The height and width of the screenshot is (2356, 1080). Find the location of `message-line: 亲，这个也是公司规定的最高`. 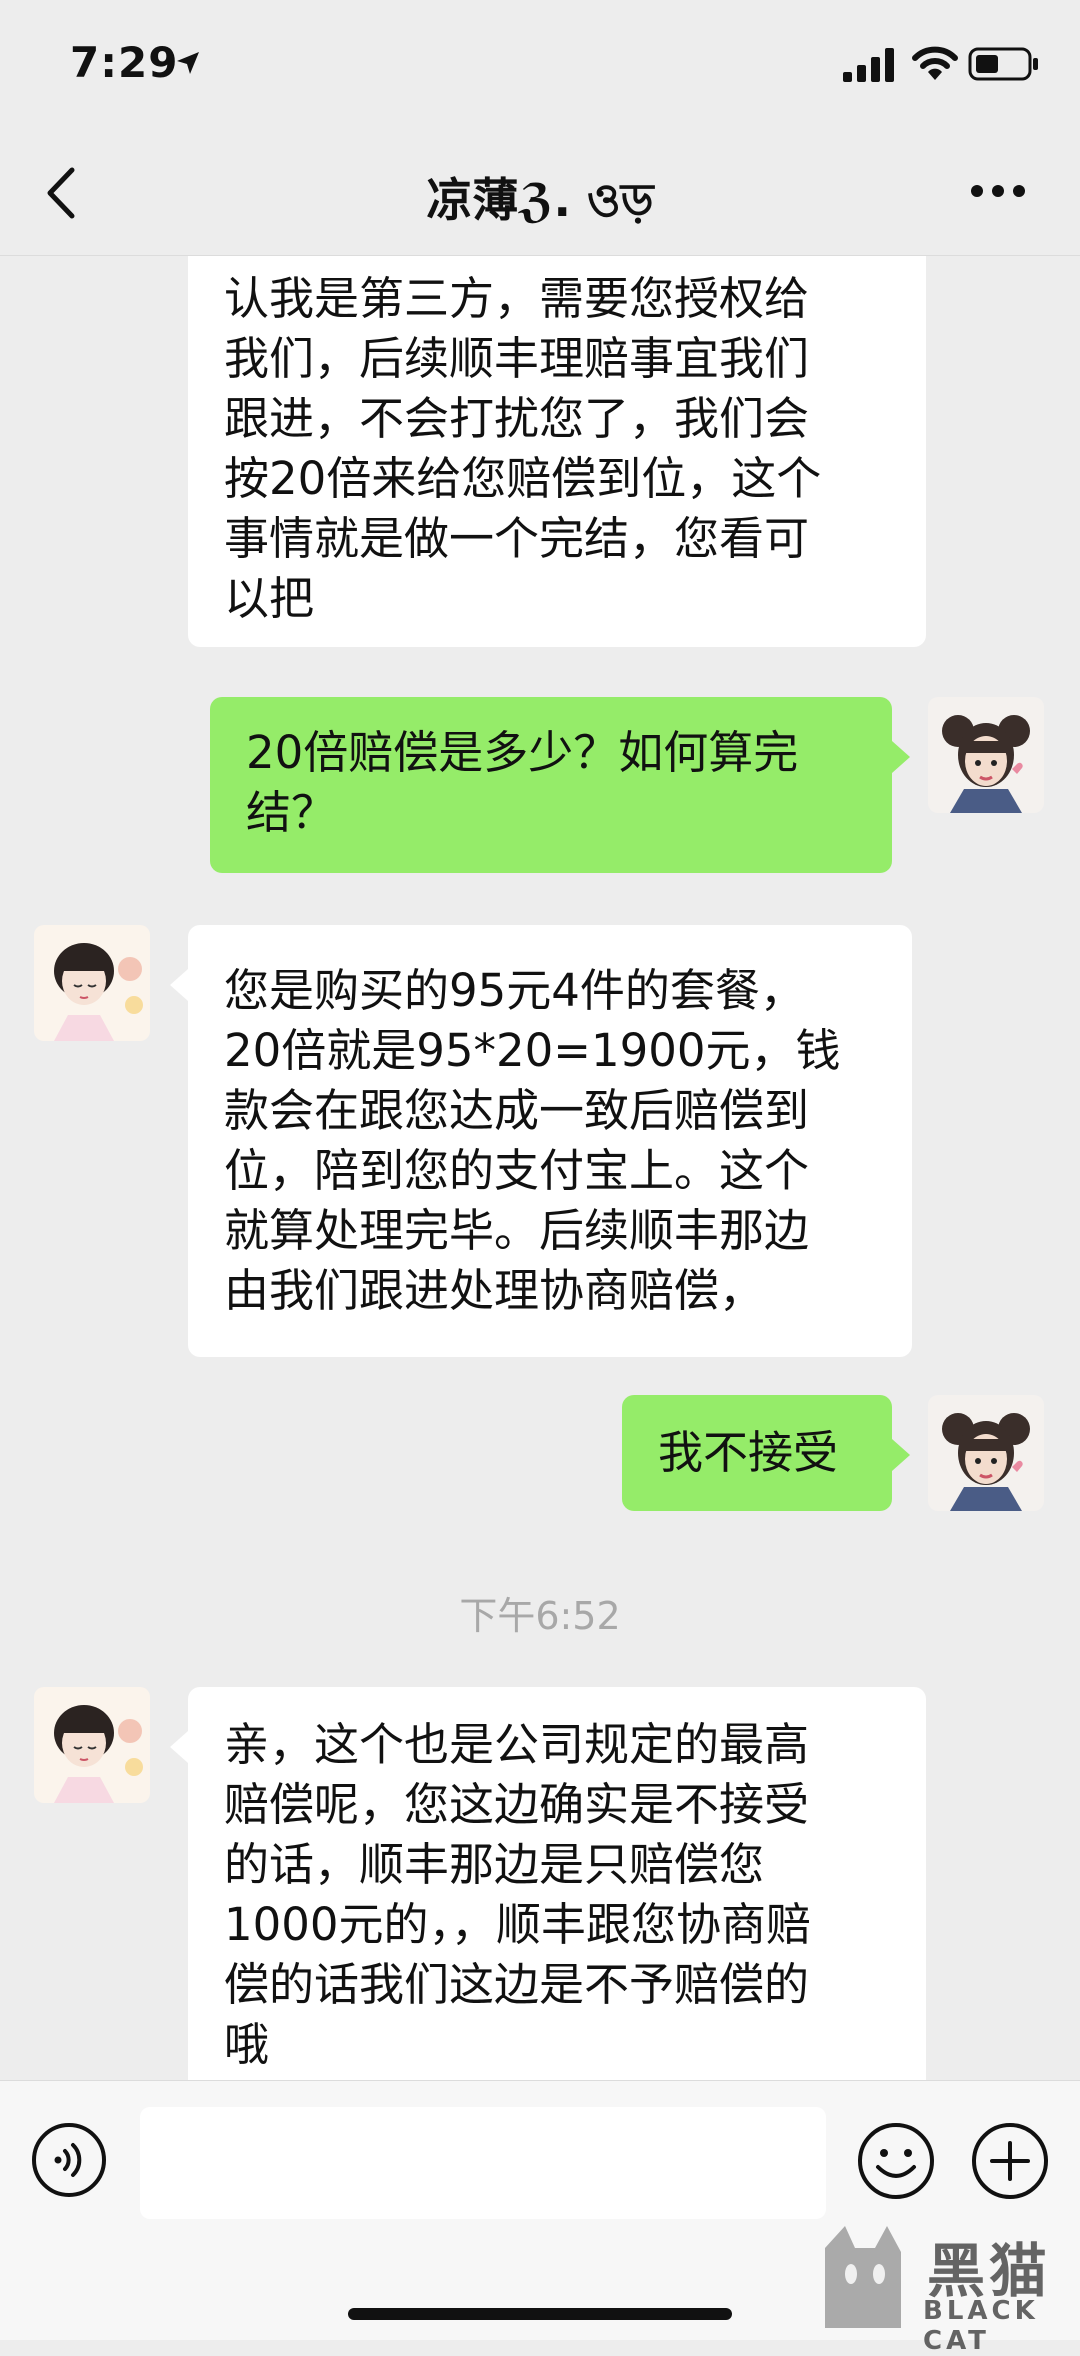

message-line: 亲，这个也是公司规定的最高 is located at coordinates (517, 1744).